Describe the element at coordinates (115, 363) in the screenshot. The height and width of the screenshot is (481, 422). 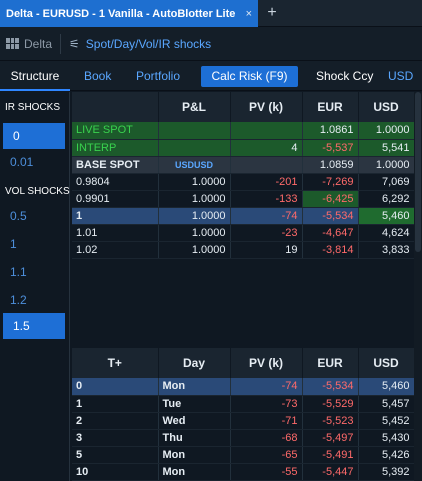
I see `column-header: T+` at that location.